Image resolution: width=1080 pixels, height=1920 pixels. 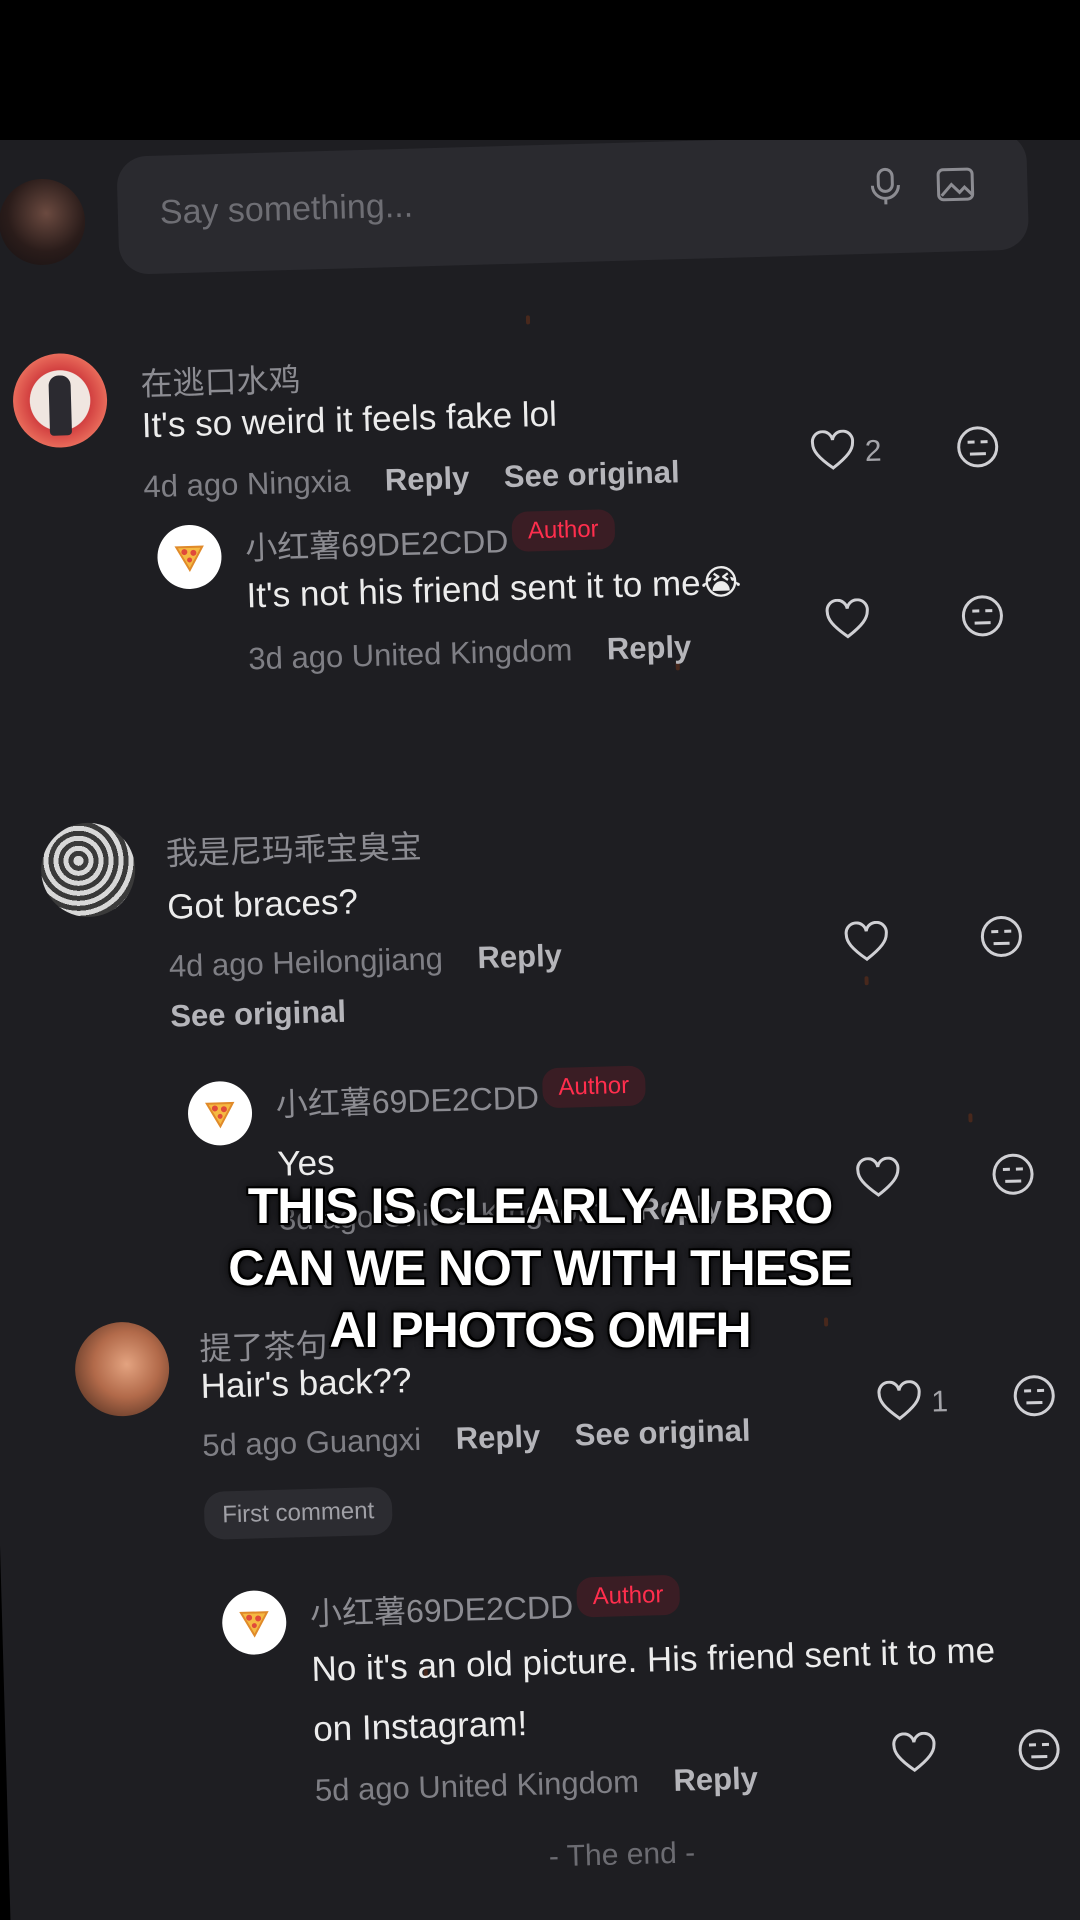 I want to click on comment-meta: 4d ago Ningxia Reply See original, so click(x=411, y=479).